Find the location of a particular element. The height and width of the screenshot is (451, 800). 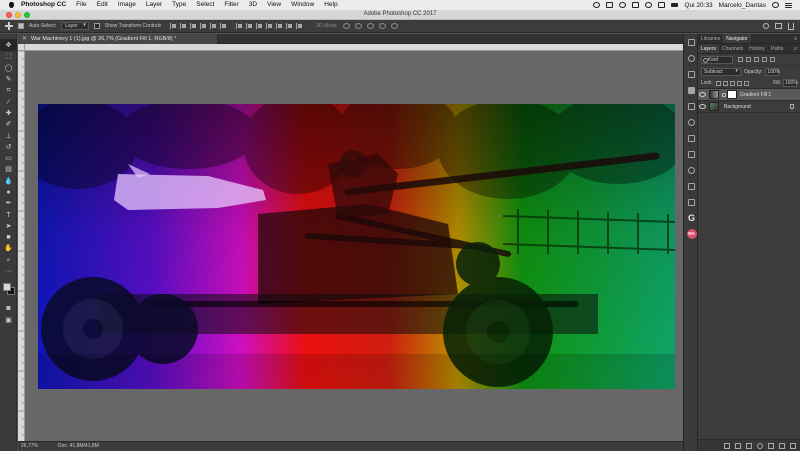

new-group-icon is located at coordinates (771, 445).